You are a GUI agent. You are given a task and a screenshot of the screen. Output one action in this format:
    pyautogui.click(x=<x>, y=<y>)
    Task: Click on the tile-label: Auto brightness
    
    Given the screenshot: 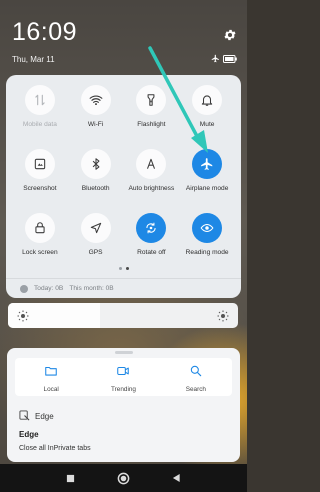 What is the action you would take?
    pyautogui.click(x=151, y=188)
    